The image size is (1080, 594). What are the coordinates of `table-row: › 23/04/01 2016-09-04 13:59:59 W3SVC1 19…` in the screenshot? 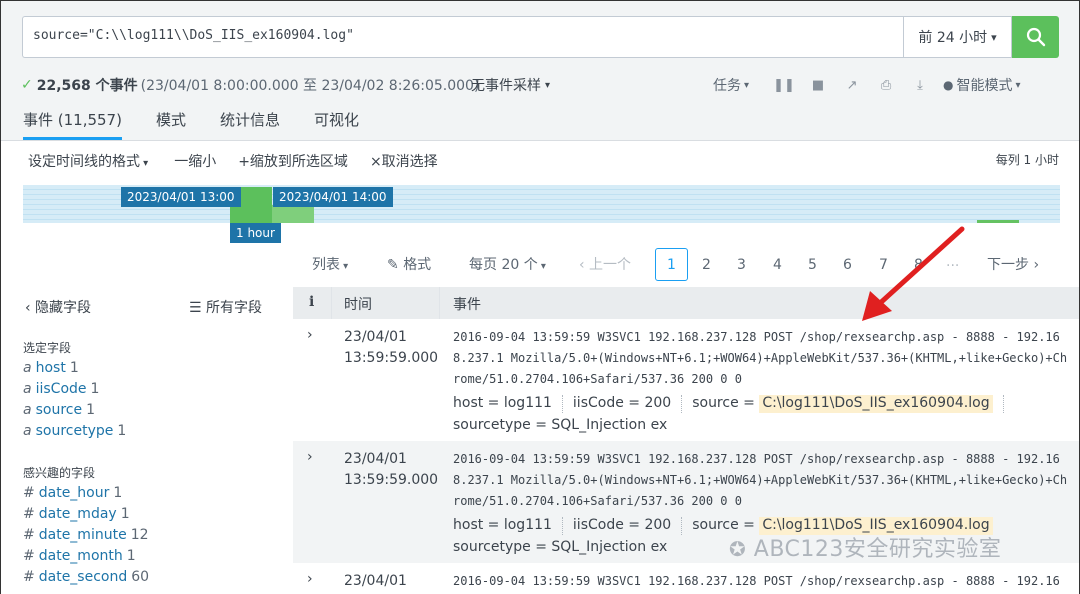 It's located at (686, 578).